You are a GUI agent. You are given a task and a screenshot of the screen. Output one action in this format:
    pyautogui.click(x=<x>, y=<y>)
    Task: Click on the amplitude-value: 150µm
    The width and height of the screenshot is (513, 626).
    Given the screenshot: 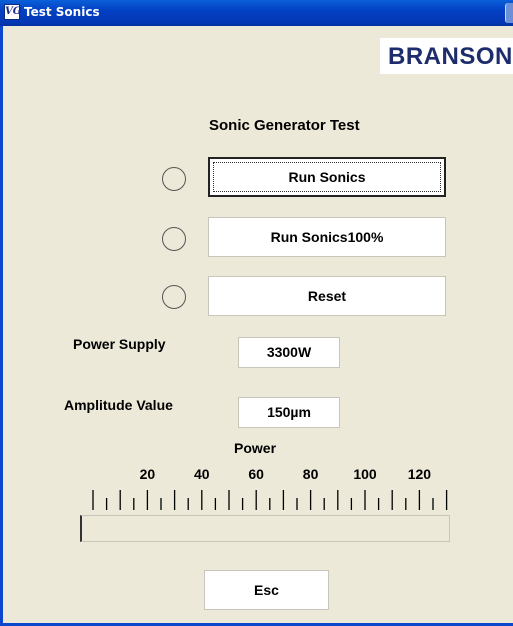 What is the action you would take?
    pyautogui.click(x=289, y=412)
    